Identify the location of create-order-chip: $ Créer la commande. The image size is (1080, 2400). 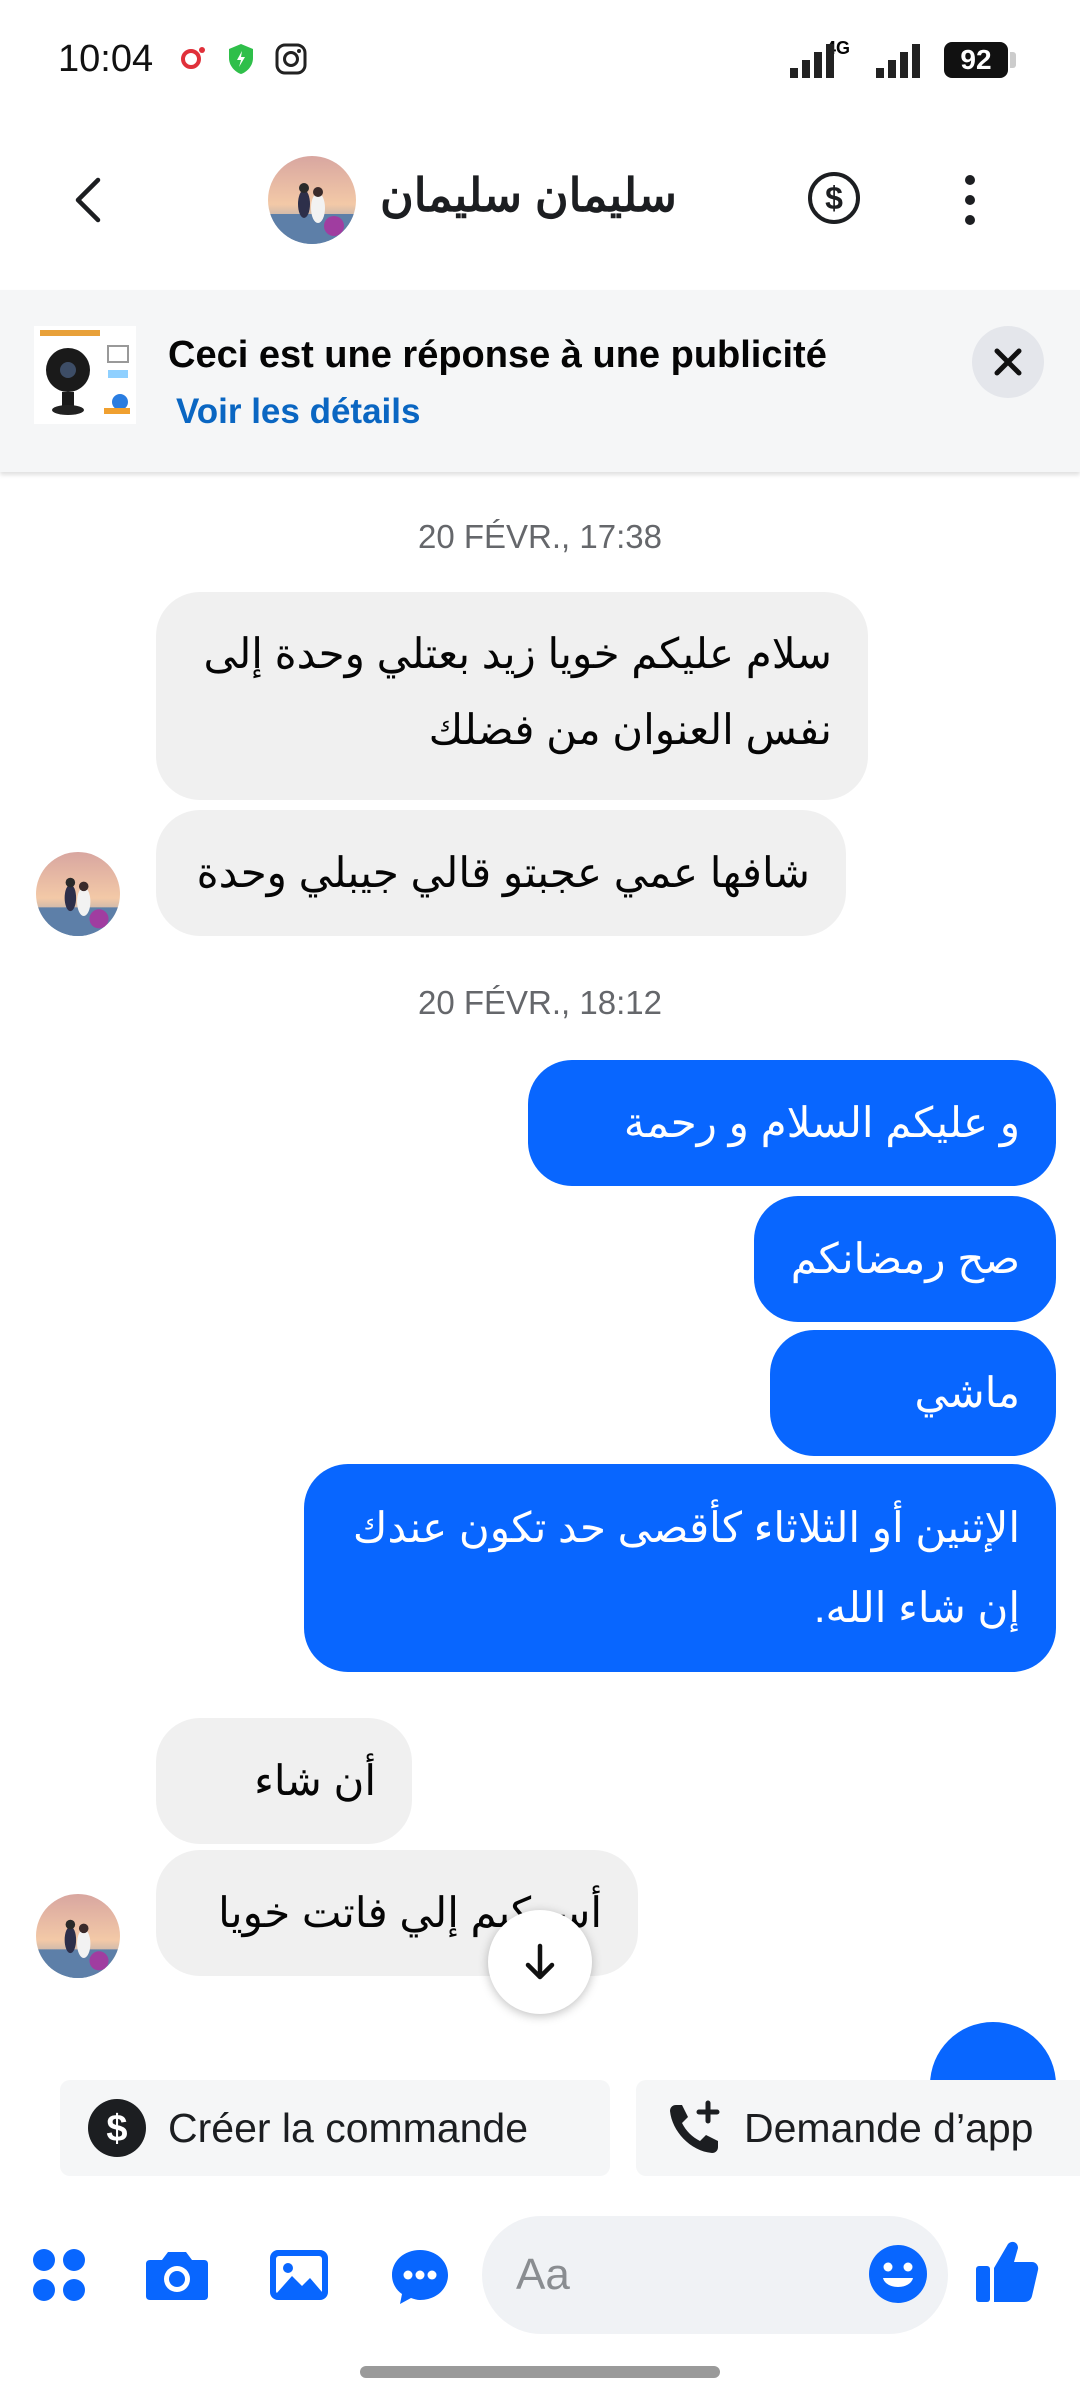
(335, 2128).